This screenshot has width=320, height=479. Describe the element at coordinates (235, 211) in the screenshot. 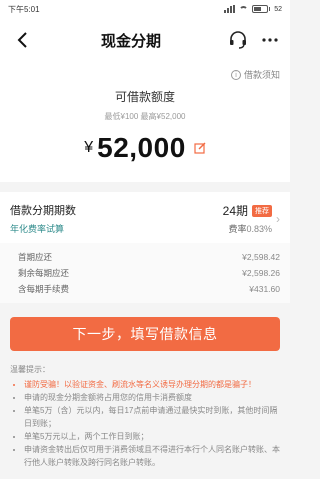

I see `installment-periods: 24期` at that location.